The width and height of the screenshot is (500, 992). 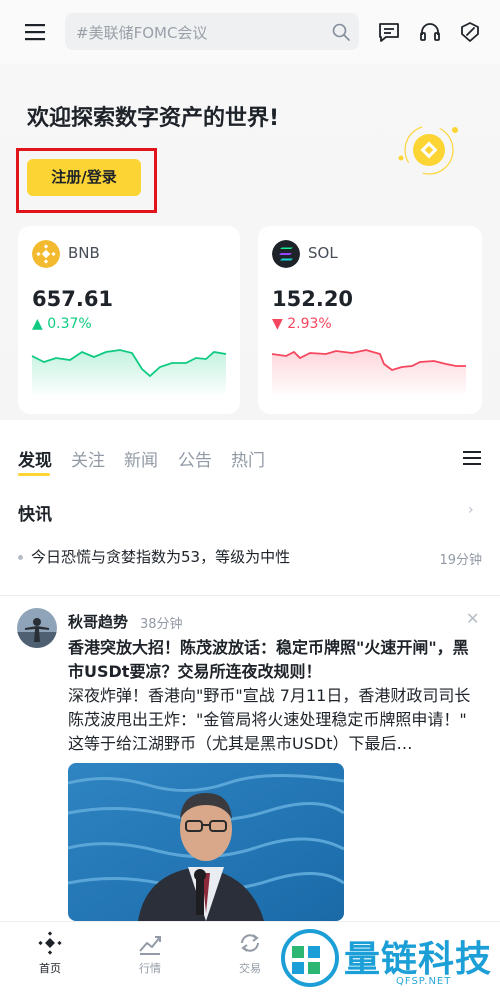 What do you see at coordinates (428, 150) in the screenshot?
I see `coin-orbit-icon` at bounding box center [428, 150].